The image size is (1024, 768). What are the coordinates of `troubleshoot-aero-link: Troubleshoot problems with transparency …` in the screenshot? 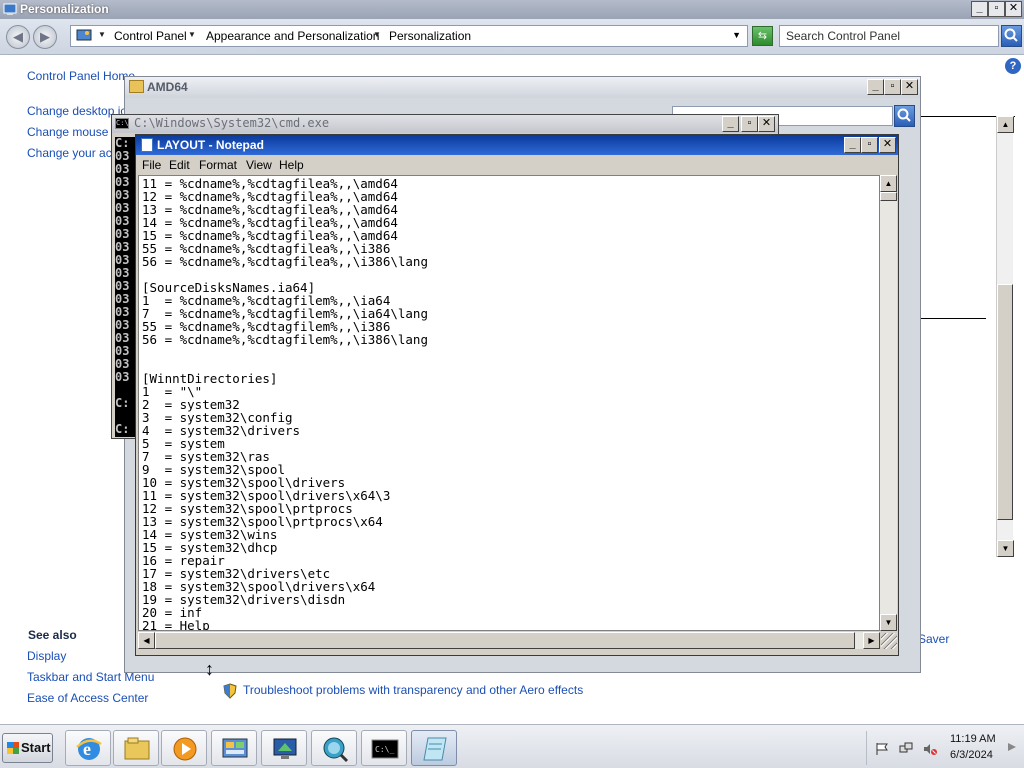 It's located at (413, 690).